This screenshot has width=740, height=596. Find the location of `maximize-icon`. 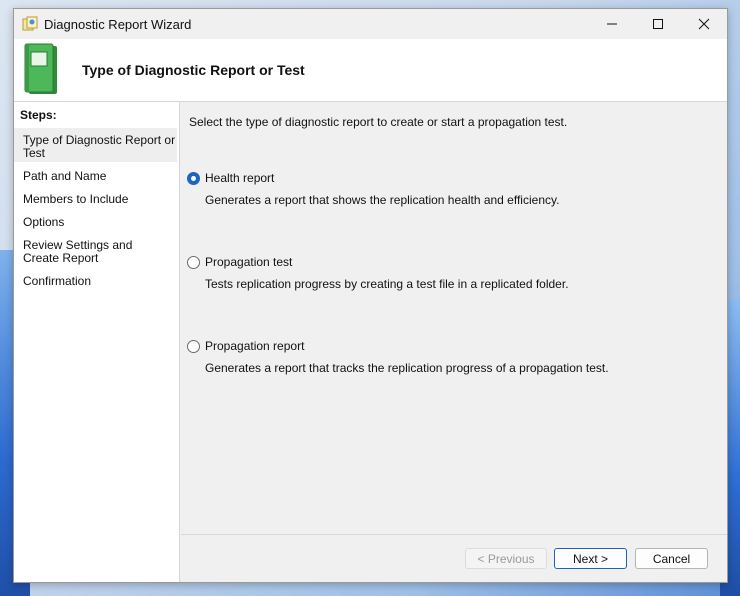

maximize-icon is located at coordinates (658, 24).